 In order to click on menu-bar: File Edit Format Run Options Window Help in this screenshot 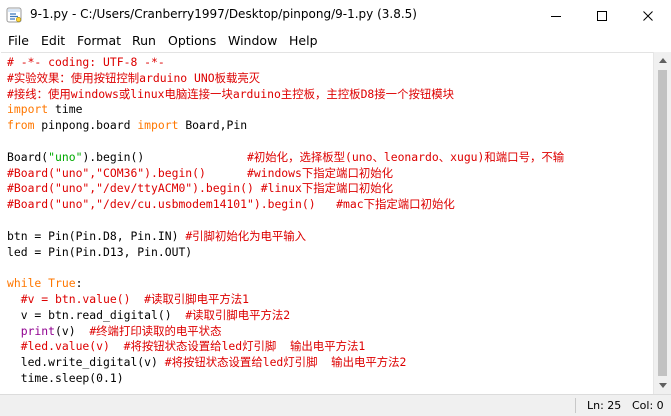, I will do `click(335, 41)`.